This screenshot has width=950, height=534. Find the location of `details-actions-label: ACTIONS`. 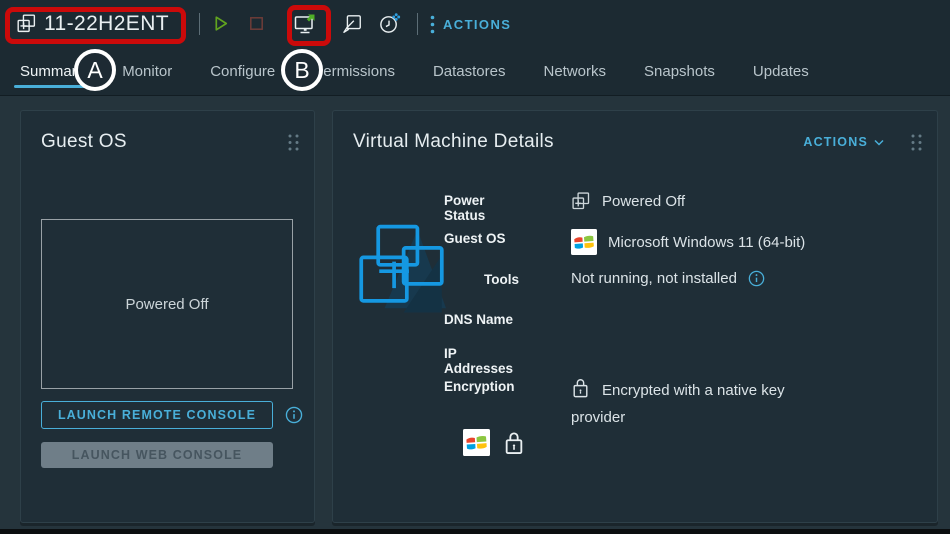

details-actions-label: ACTIONS is located at coordinates (835, 142).